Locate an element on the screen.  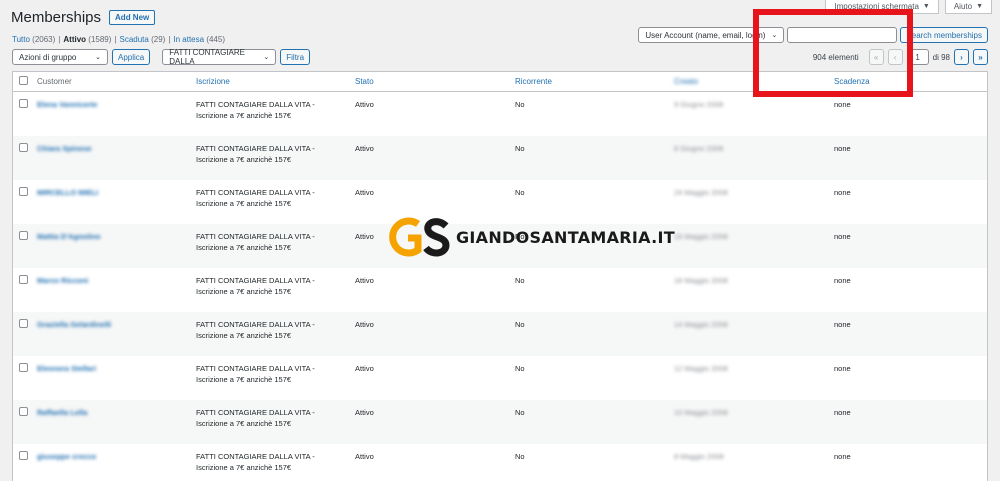
membership-plan-select: FATTI CONTAGIARE DALLA ⌄ is located at coordinates (219, 57).